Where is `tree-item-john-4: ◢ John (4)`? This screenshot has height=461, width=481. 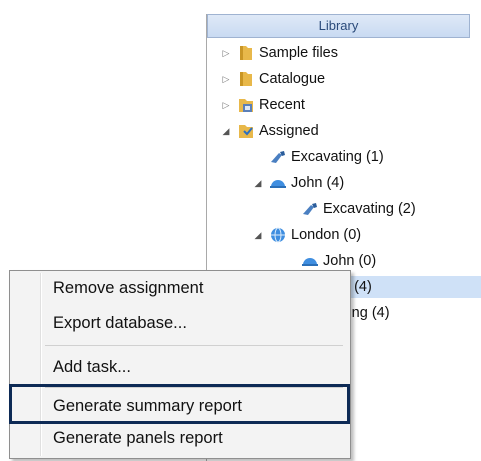
tree-item-john-4: ◢ John (4) is located at coordinates (342, 183).